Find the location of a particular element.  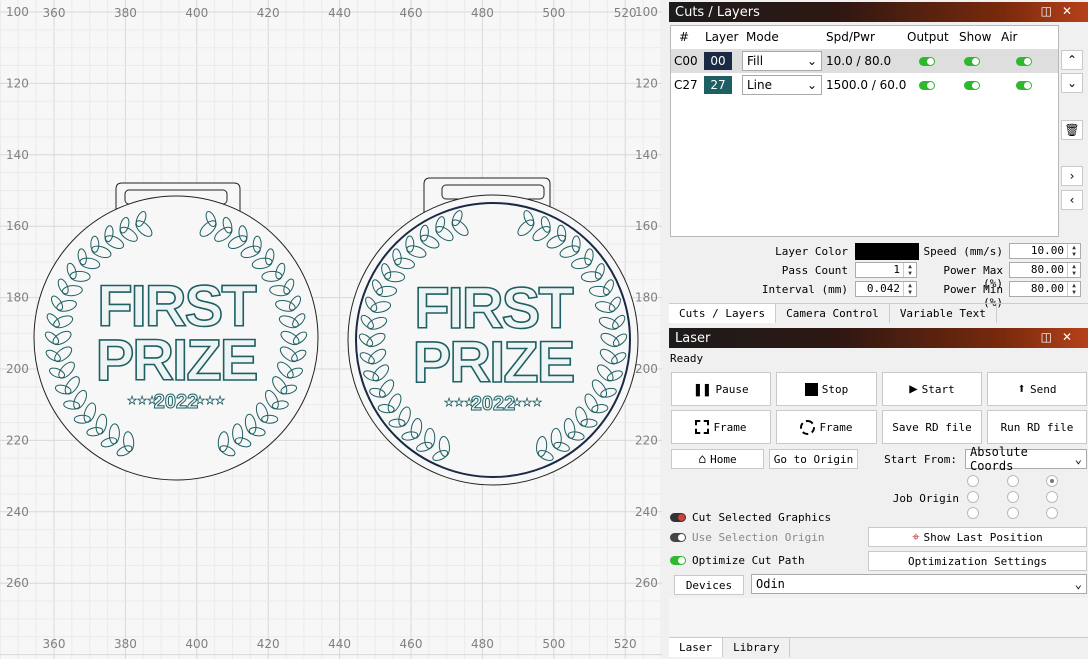

cut-selected-toggle is located at coordinates (678, 517).